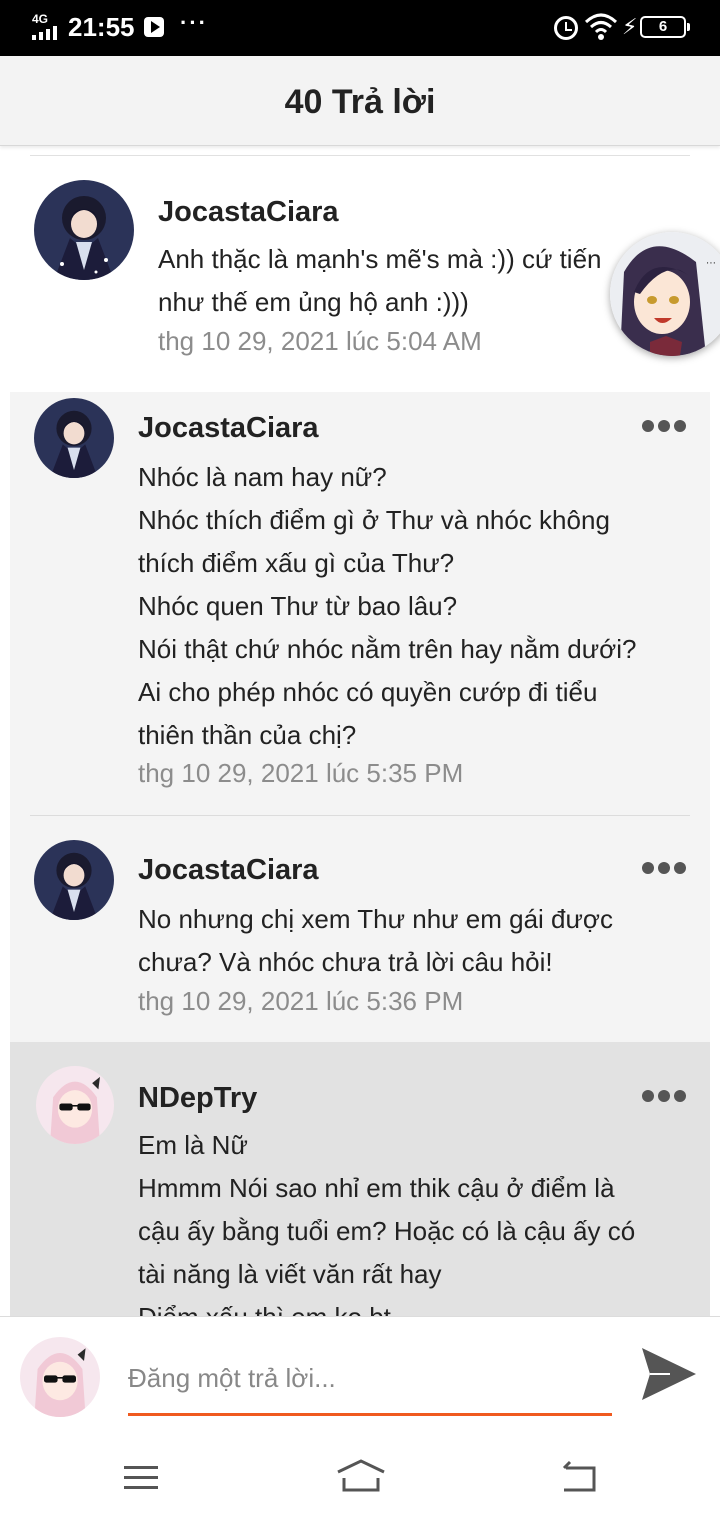 The image size is (720, 1520). What do you see at coordinates (580, 1476) in the screenshot?
I see `back-icon` at bounding box center [580, 1476].